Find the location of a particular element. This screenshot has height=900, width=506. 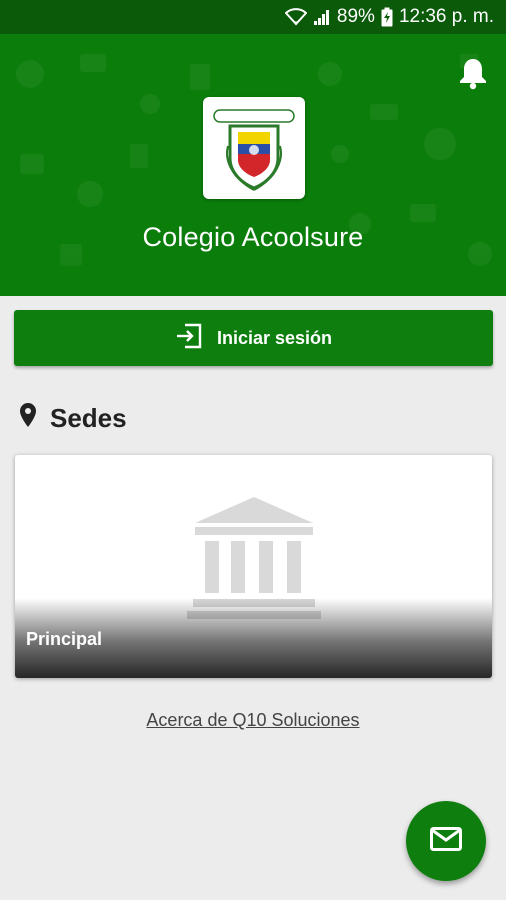

sedes-section-title: Sedes is located at coordinates (73, 418).